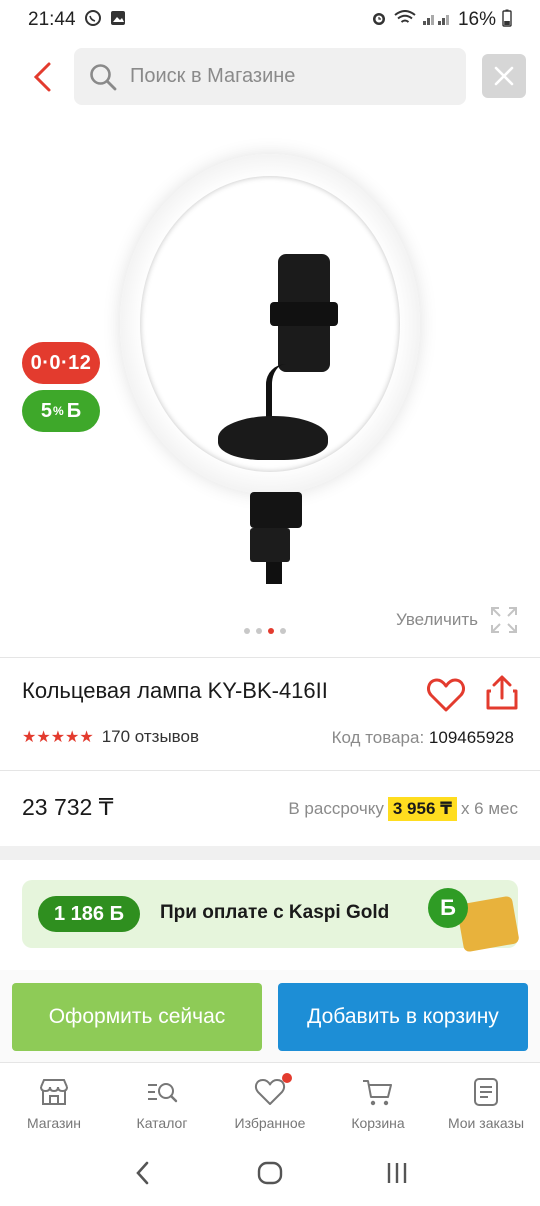  Describe the element at coordinates (162, 1123) in the screenshot. I see `nav-label: Каталог` at that location.